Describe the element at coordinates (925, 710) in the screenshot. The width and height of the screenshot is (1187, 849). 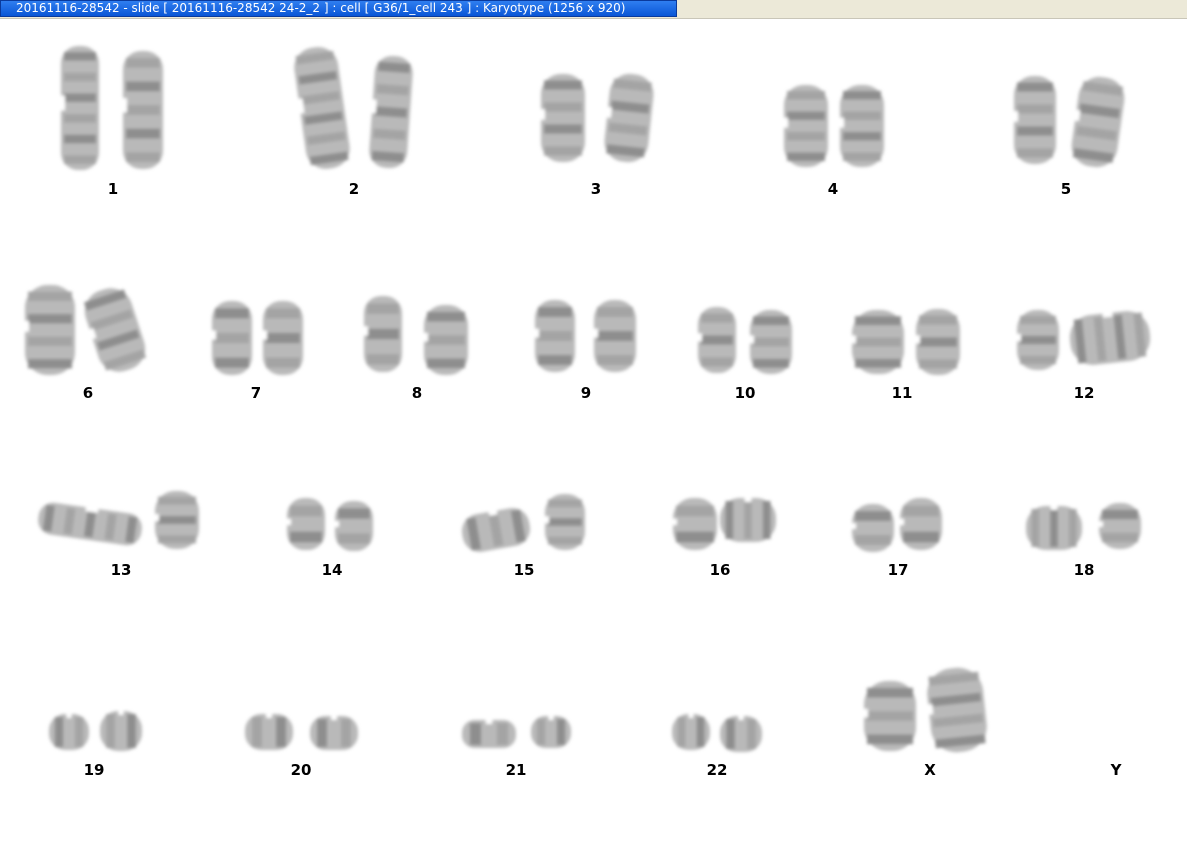
I see `chromosome-pair-X` at that location.